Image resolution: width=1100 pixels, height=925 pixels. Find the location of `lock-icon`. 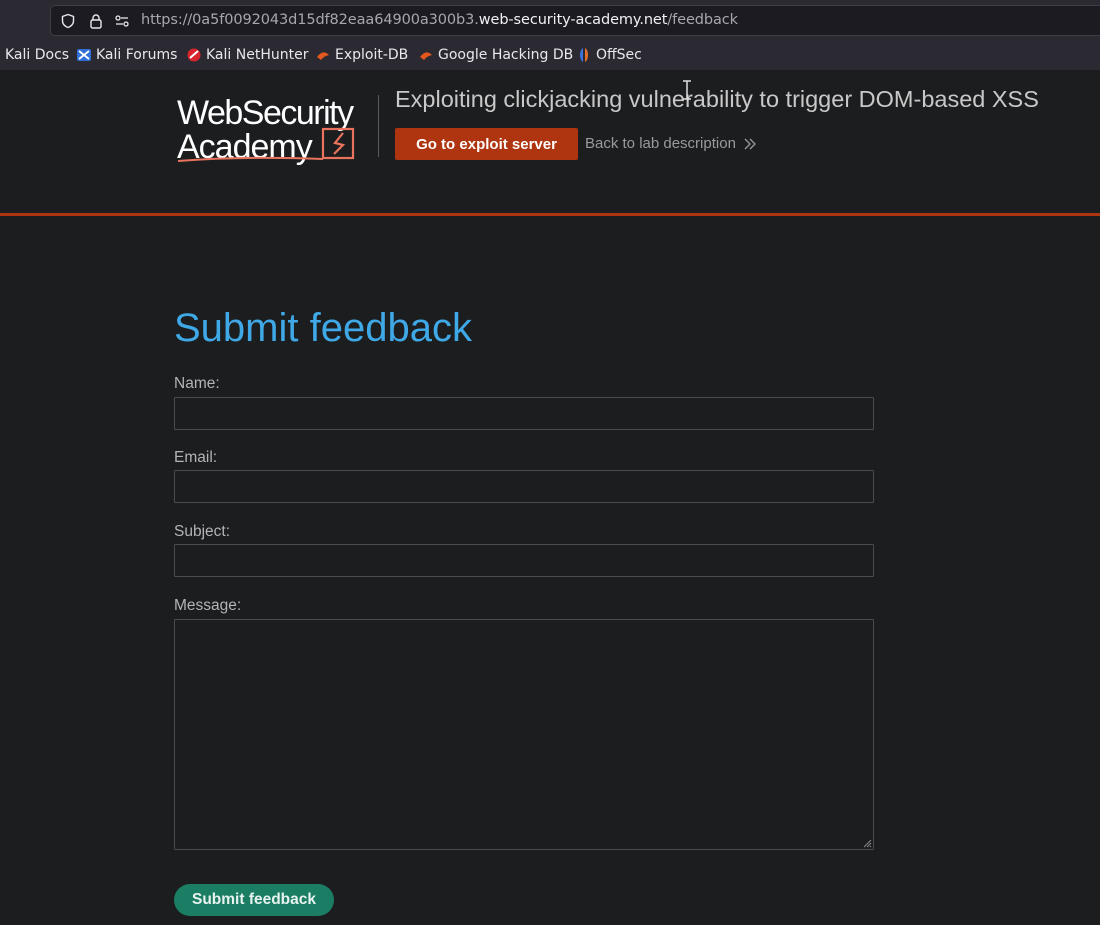

lock-icon is located at coordinates (96, 21).